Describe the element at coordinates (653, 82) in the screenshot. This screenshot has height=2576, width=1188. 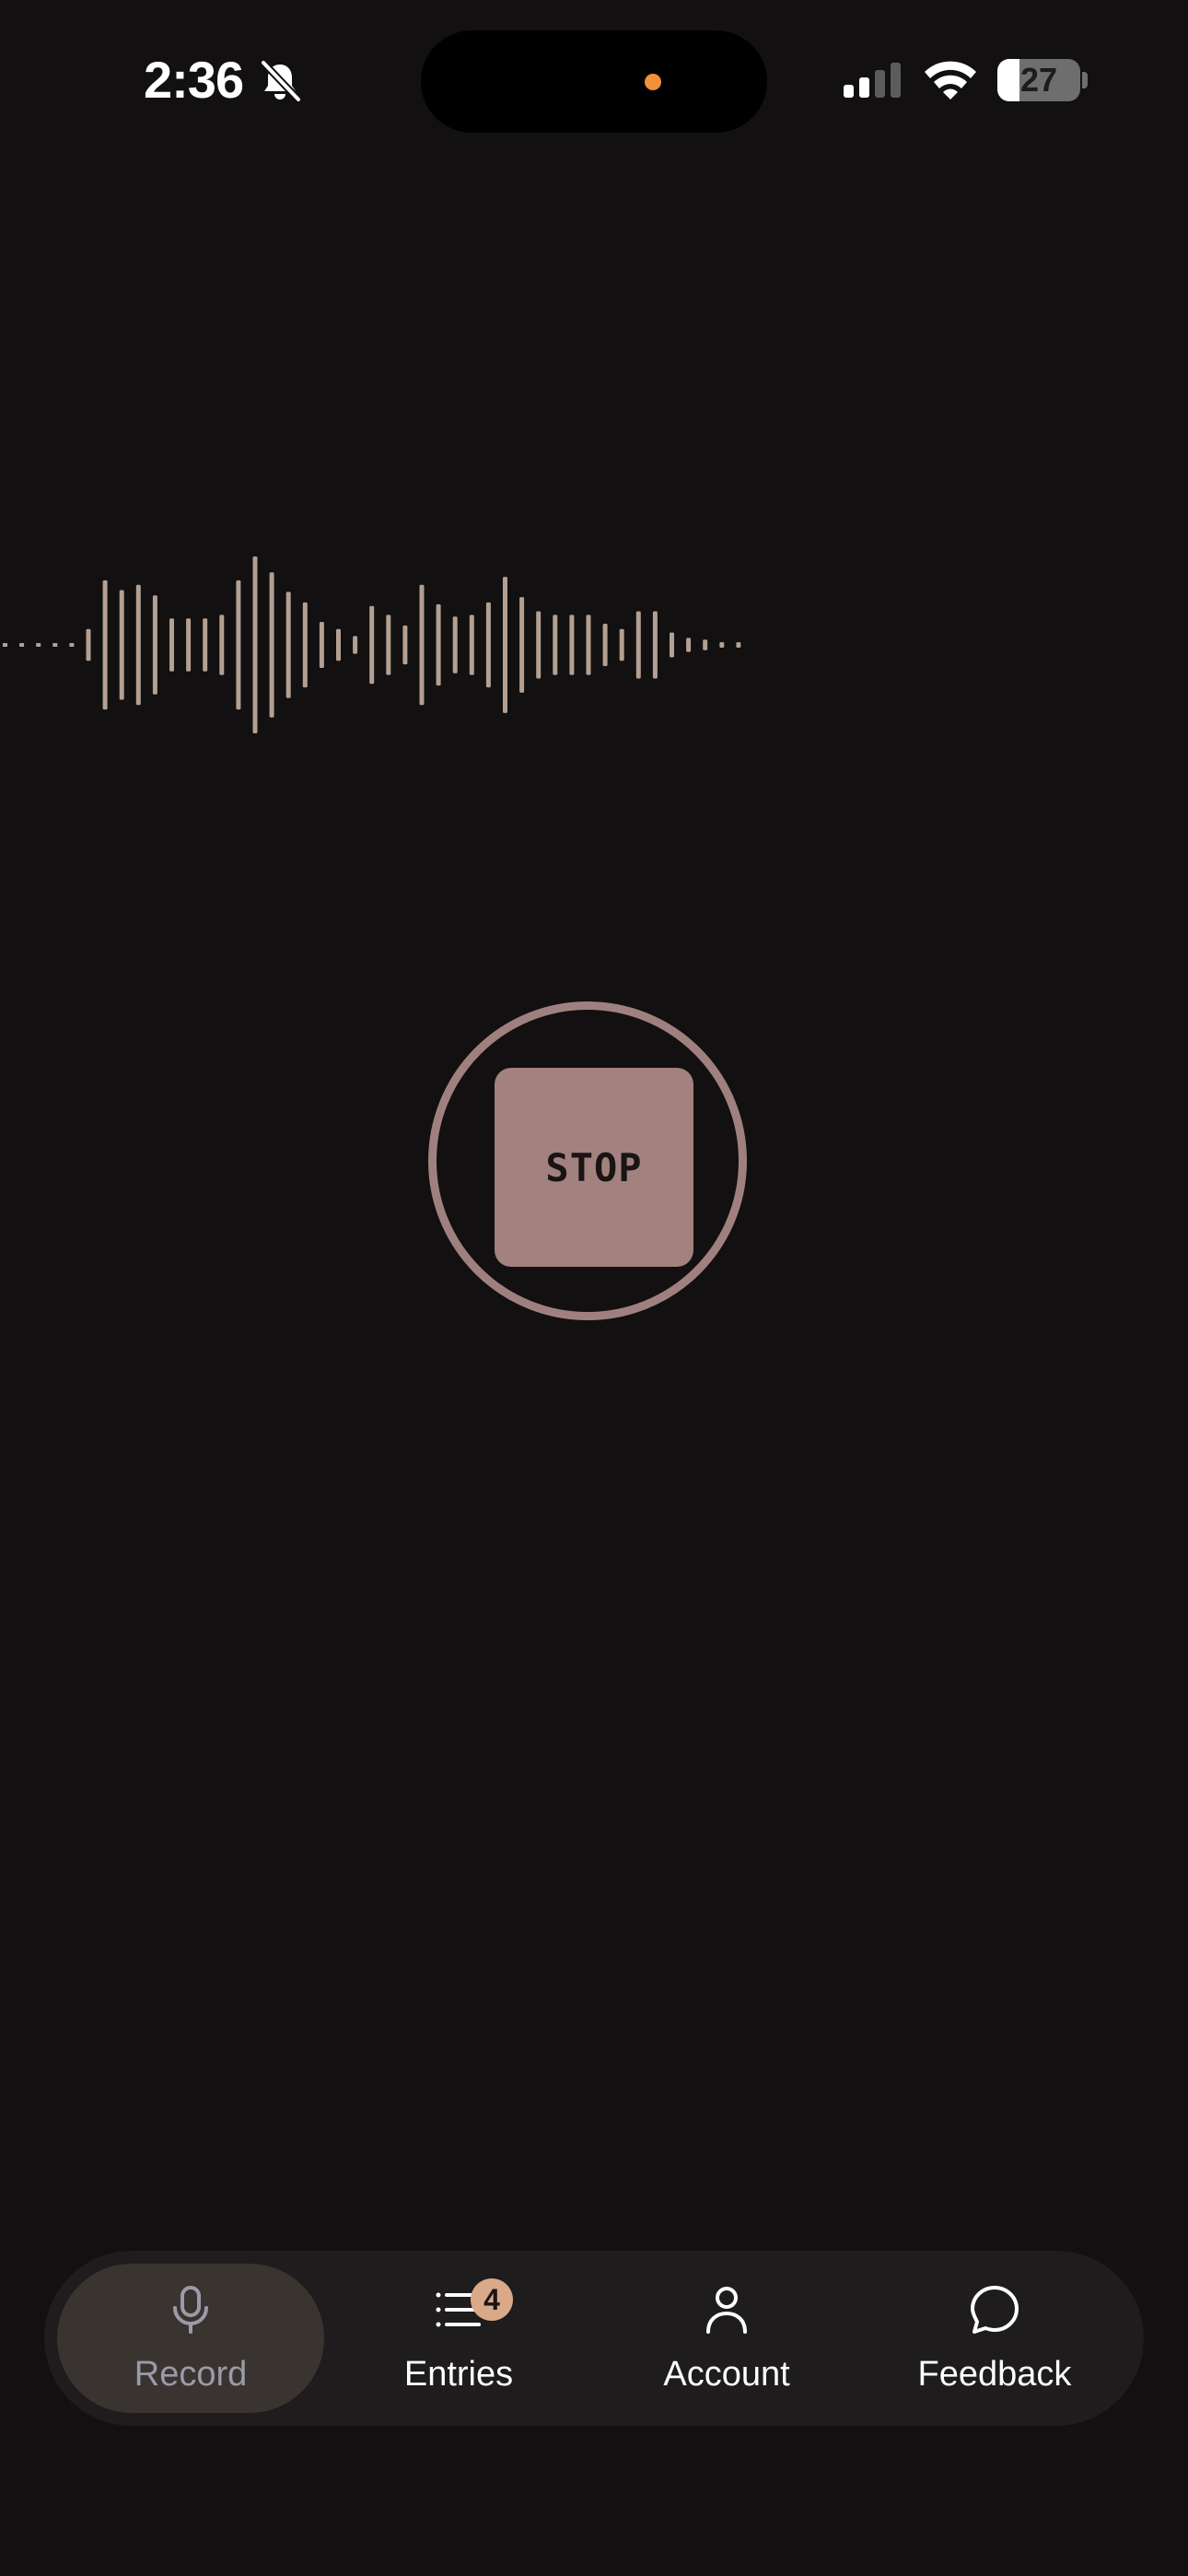
I see `privacy-indicator-dot` at that location.